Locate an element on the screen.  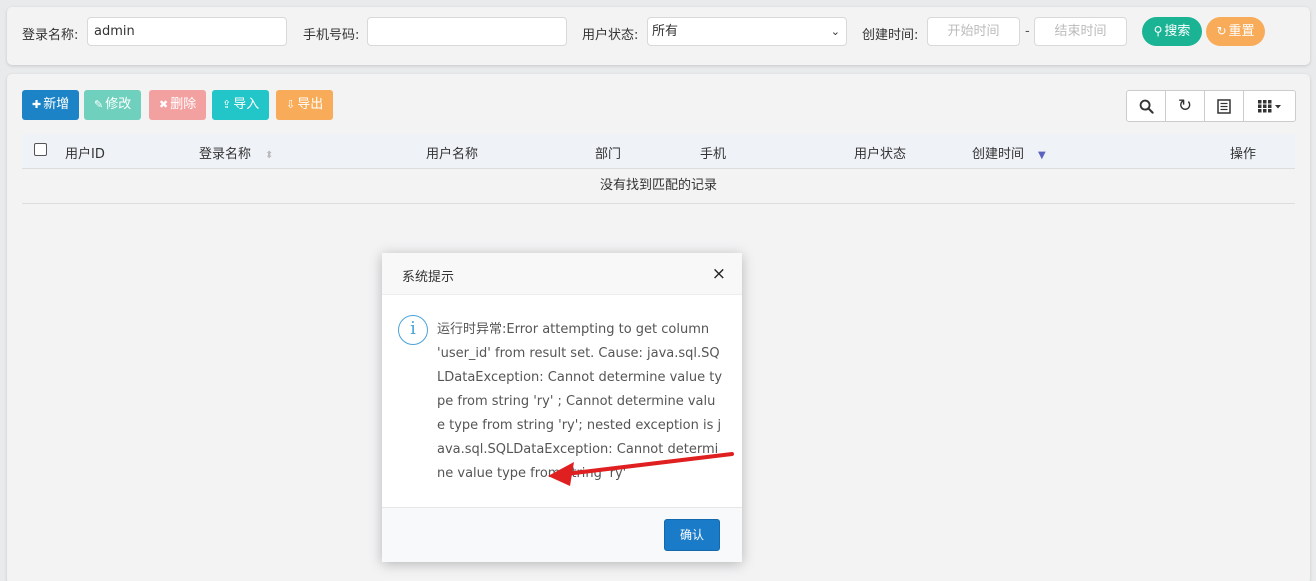
edit-button-label: 修改 is located at coordinates (118, 104).